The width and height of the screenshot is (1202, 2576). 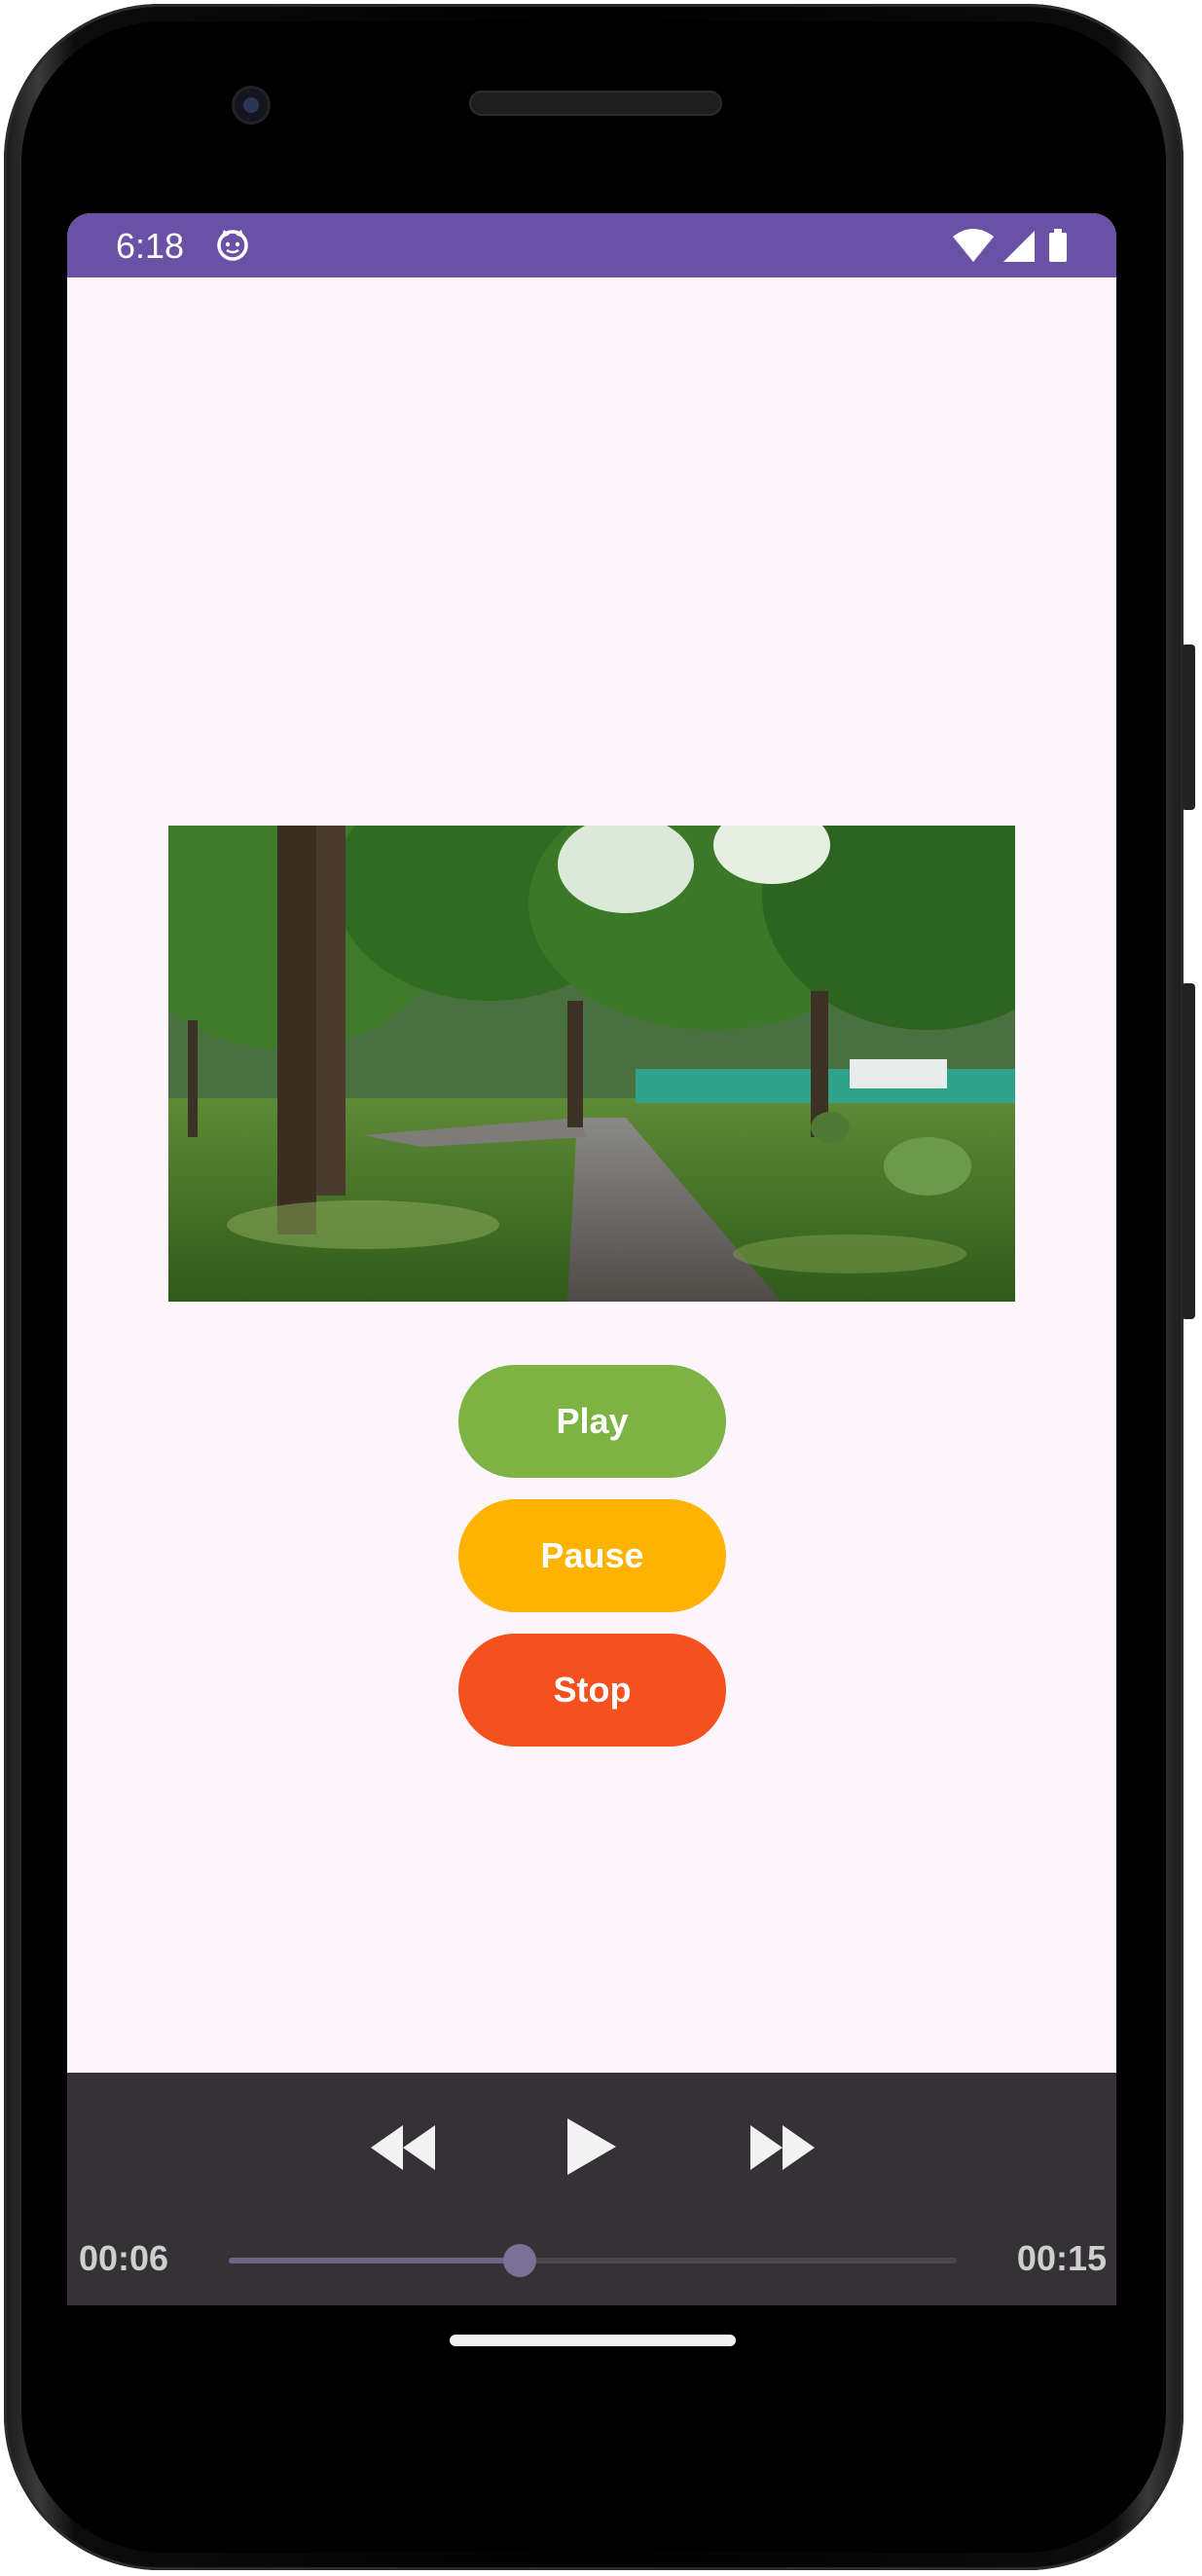 I want to click on seek-thumb, so click(x=520, y=2260).